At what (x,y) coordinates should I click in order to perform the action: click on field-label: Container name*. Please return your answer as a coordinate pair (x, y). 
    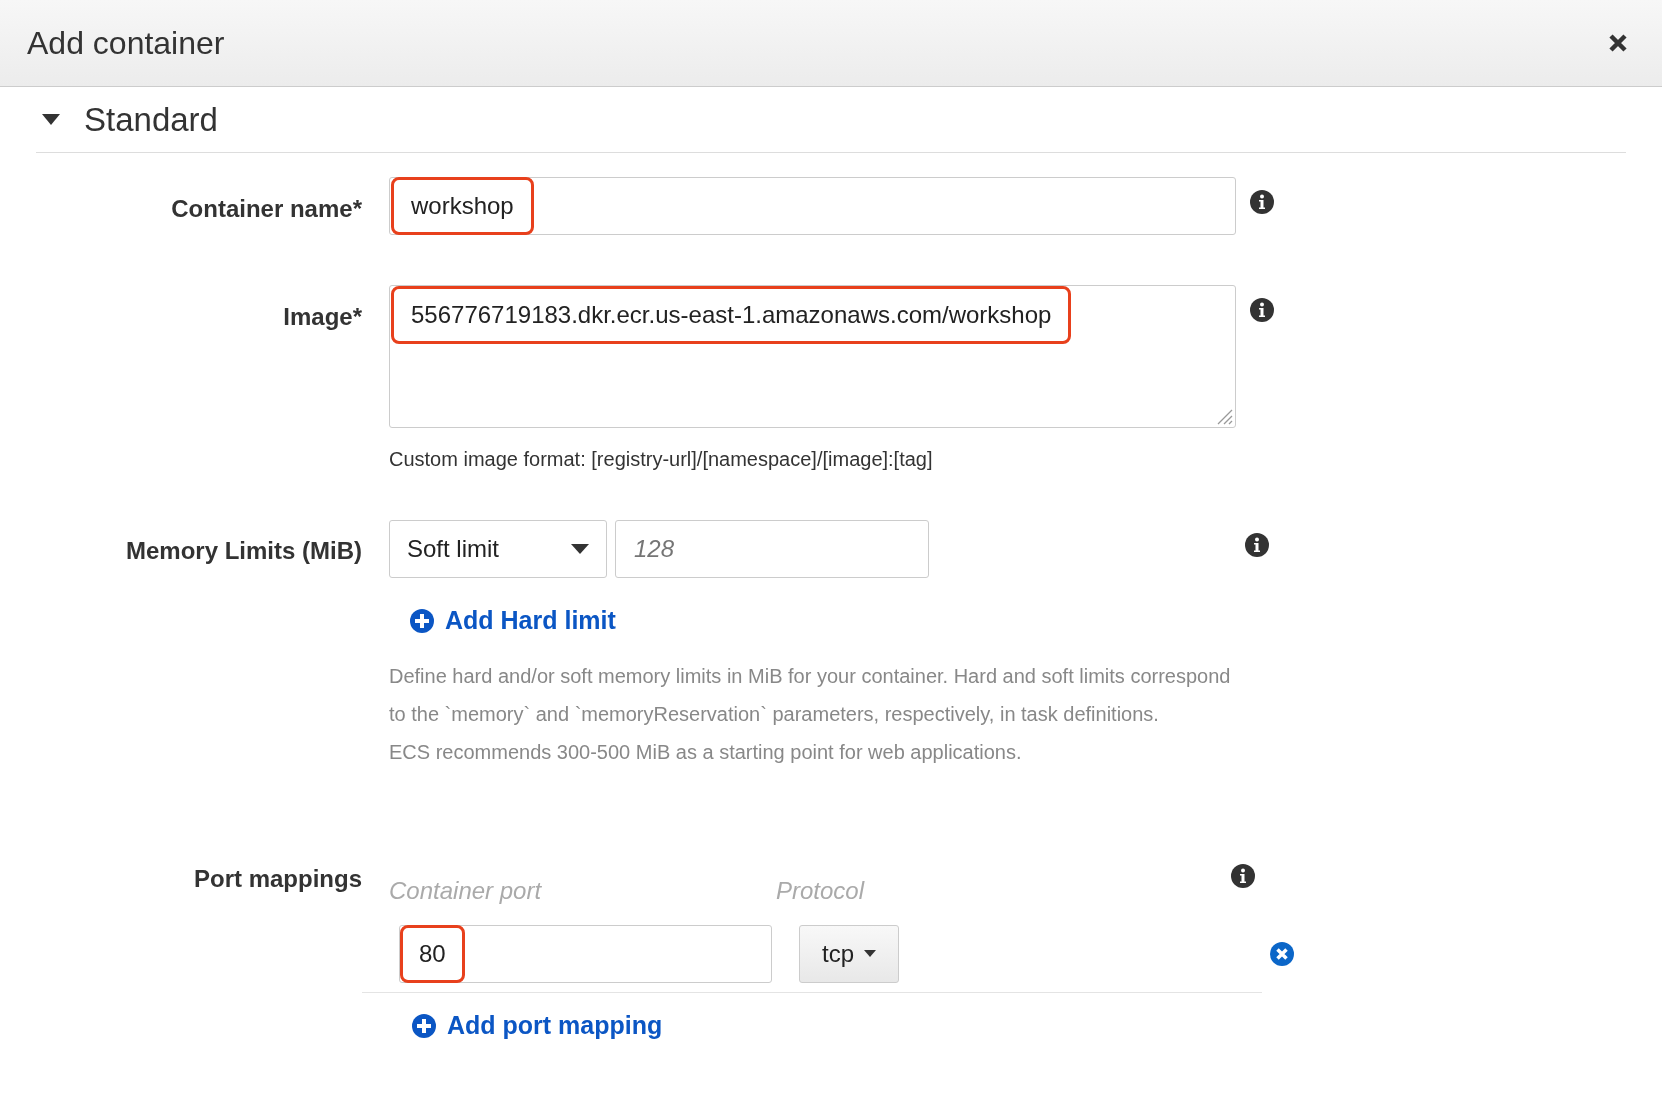
    Looking at the image, I should click on (266, 209).